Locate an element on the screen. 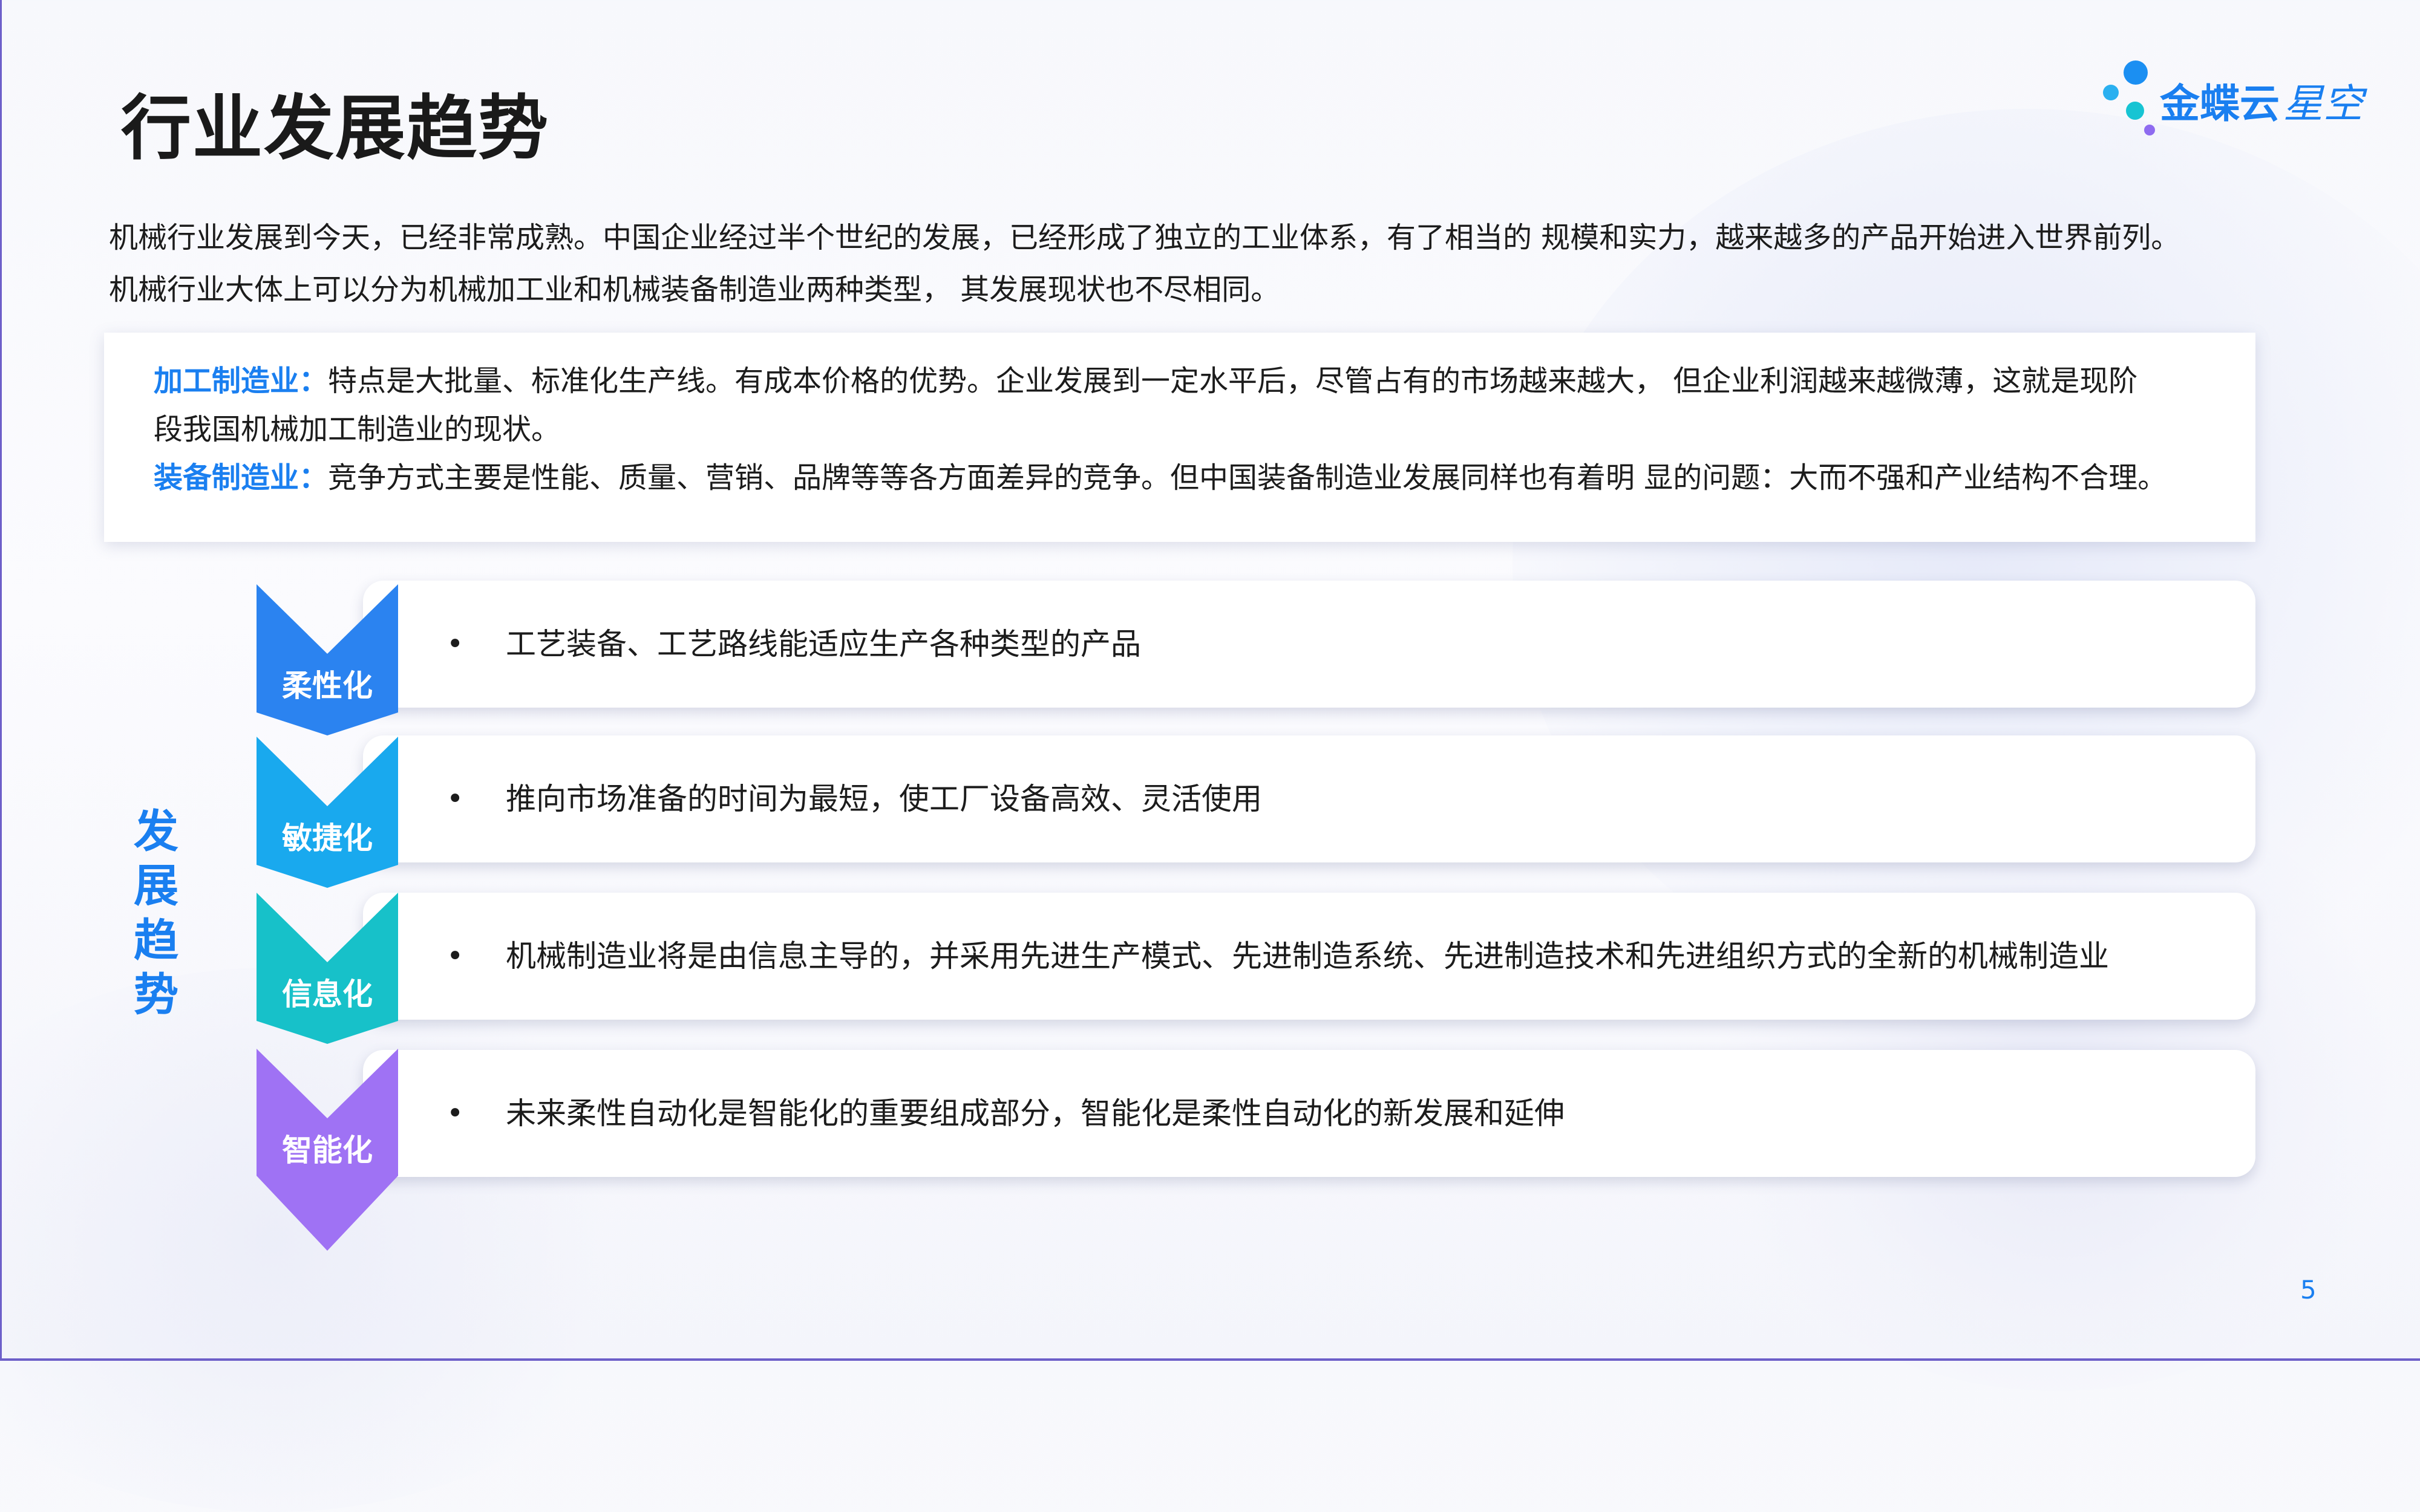 This screenshot has height=1512, width=2420. trend-label: 敏捷化 is located at coordinates (327, 838).